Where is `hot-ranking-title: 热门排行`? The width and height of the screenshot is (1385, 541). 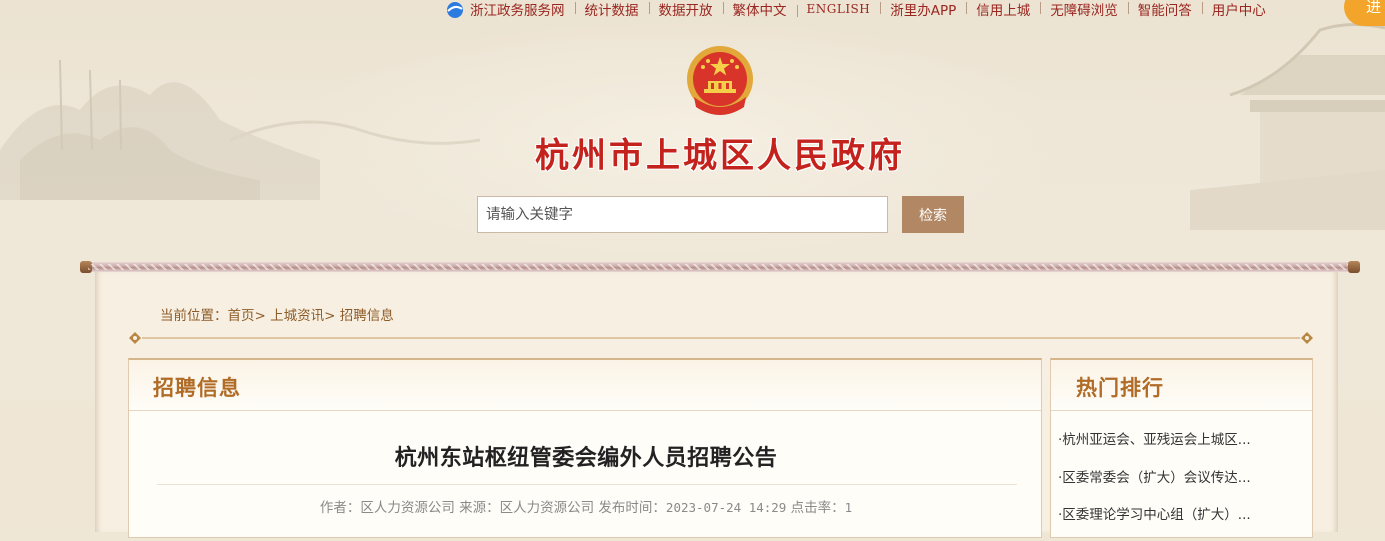 hot-ranking-title: 热门排行 is located at coordinates (1120, 388).